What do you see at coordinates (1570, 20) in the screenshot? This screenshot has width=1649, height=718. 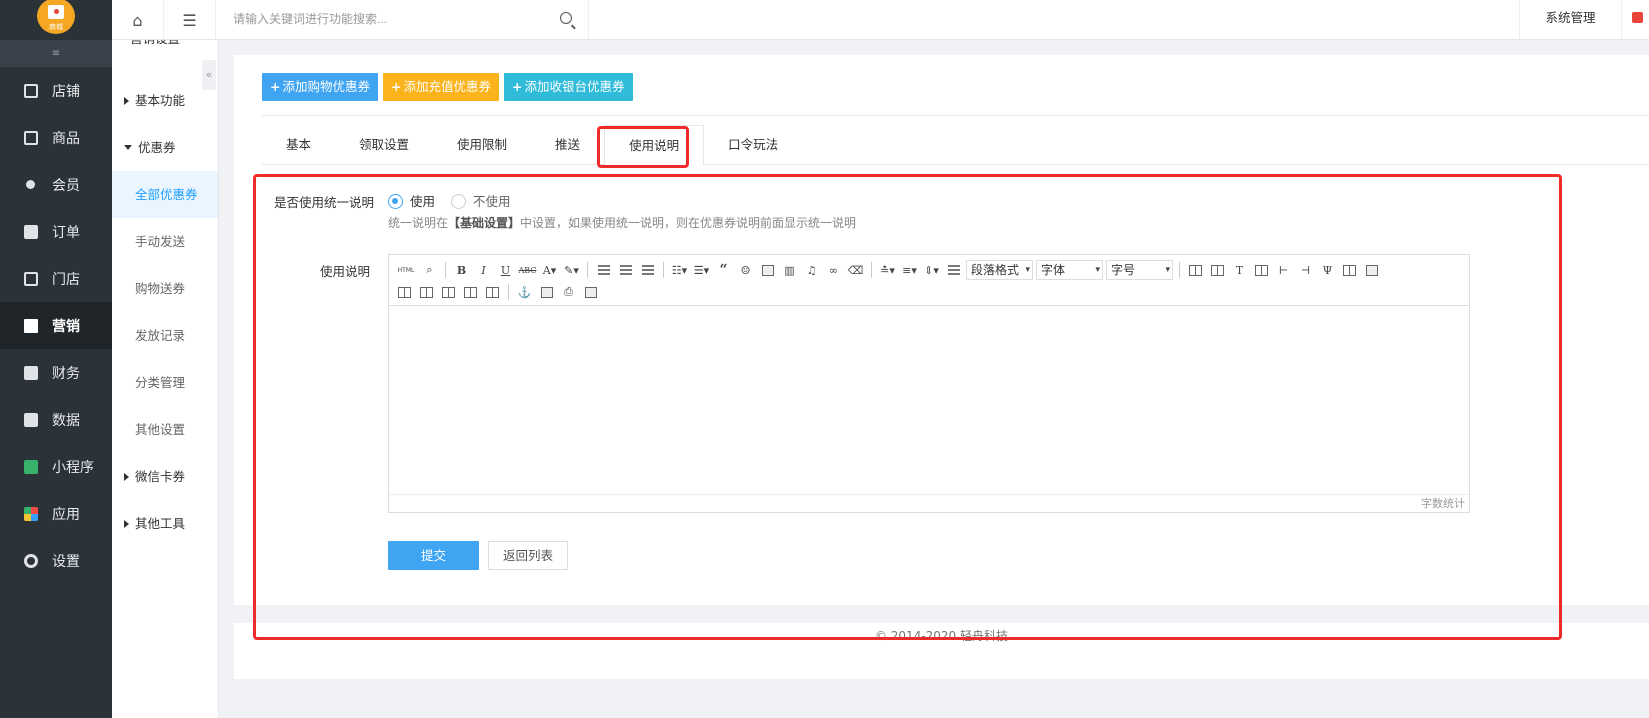 I see `system-management-link: 系统管理` at bounding box center [1570, 20].